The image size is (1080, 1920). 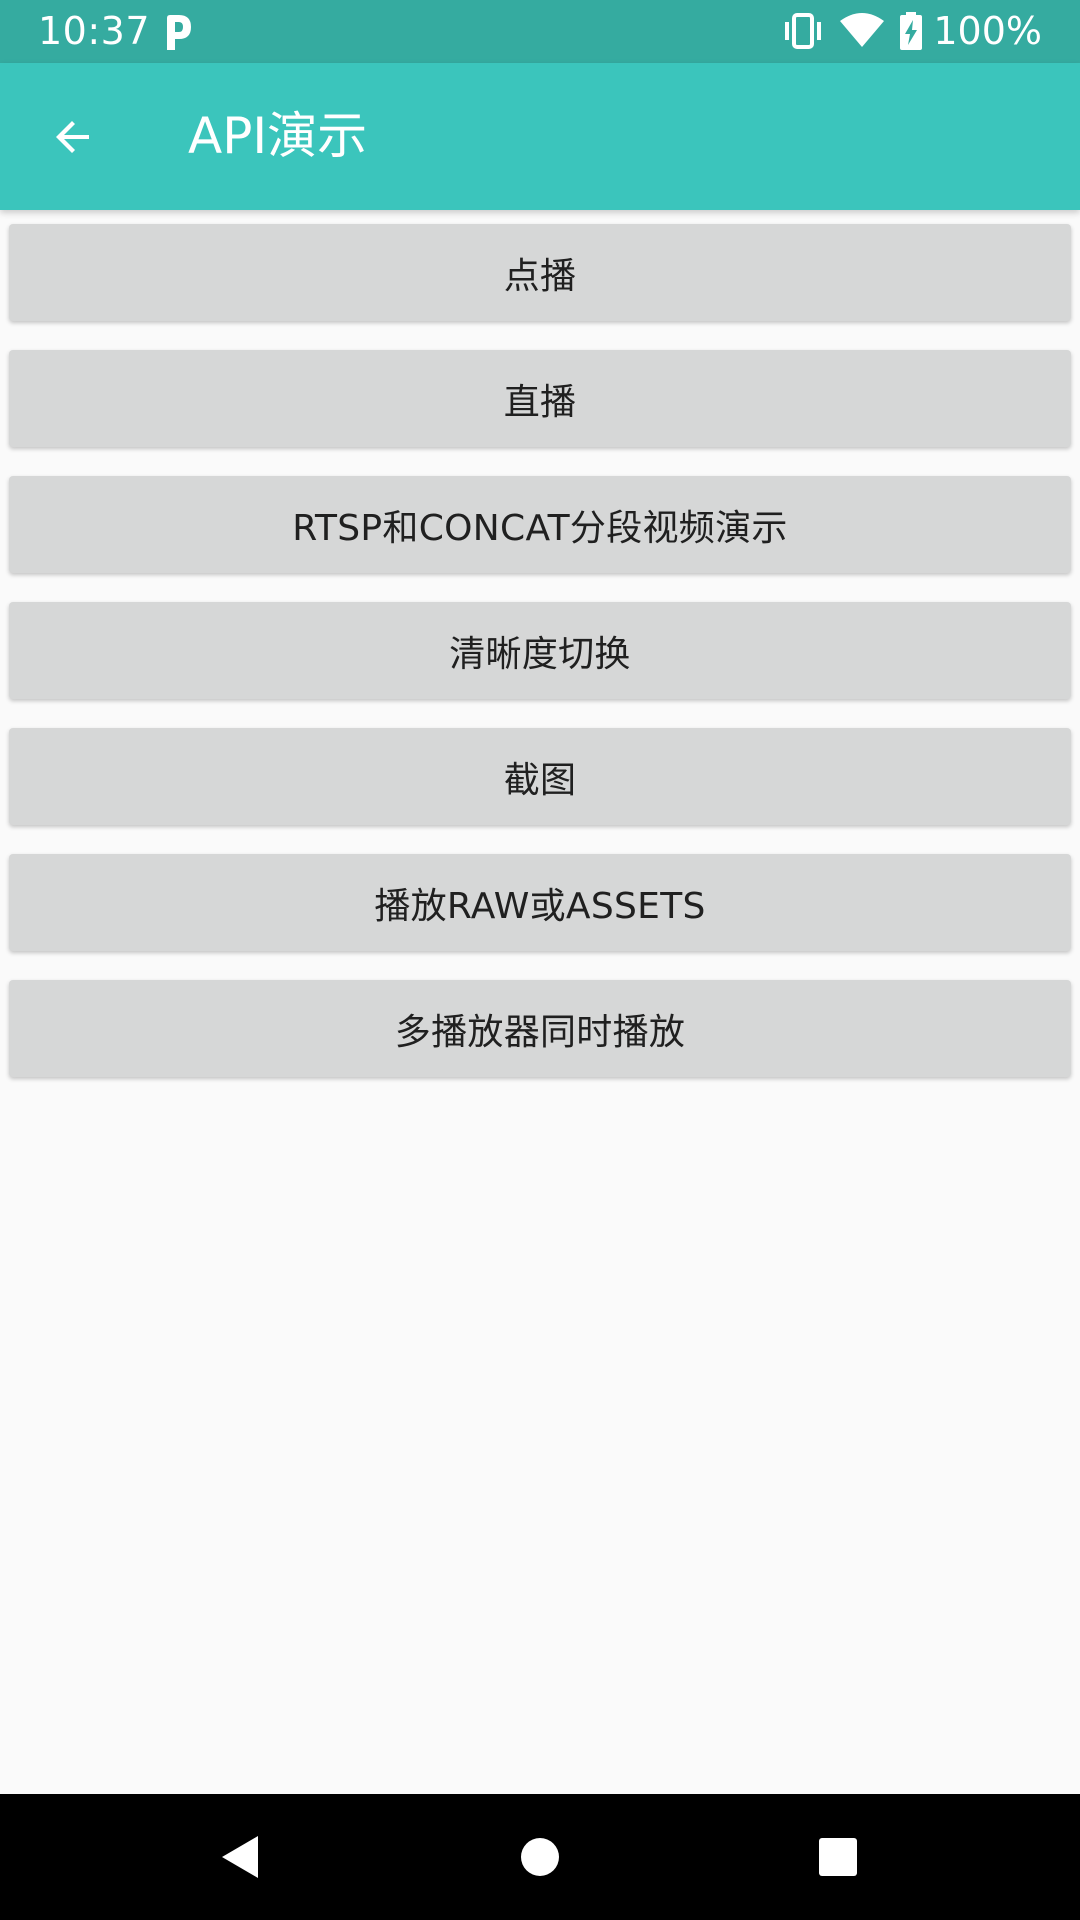 I want to click on app-bar: API演示, so click(x=540, y=136).